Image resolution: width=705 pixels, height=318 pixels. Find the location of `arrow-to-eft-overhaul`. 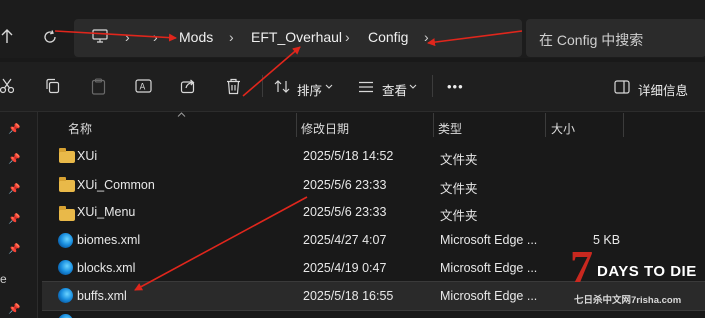

arrow-to-eft-overhaul is located at coordinates (271, 71).